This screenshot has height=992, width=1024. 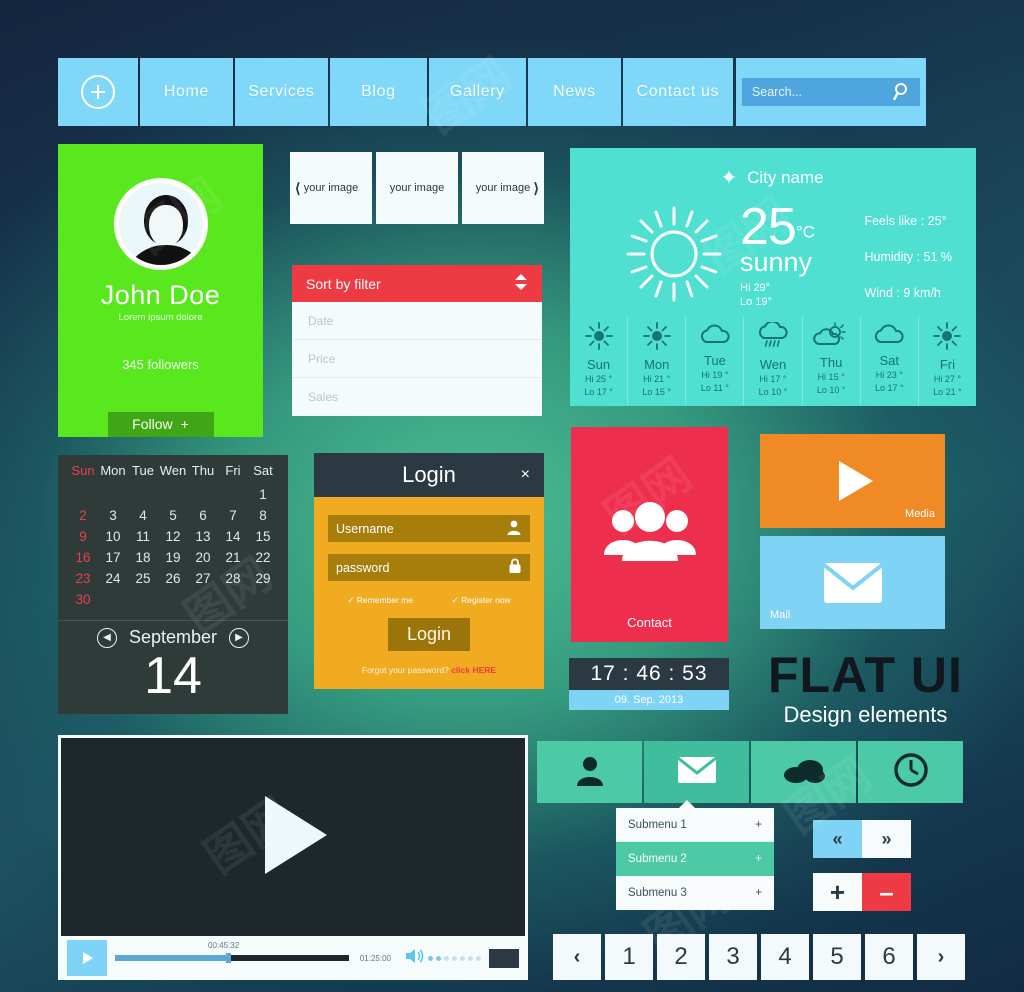 I want to click on calendar-day-16: 16, so click(x=83, y=557).